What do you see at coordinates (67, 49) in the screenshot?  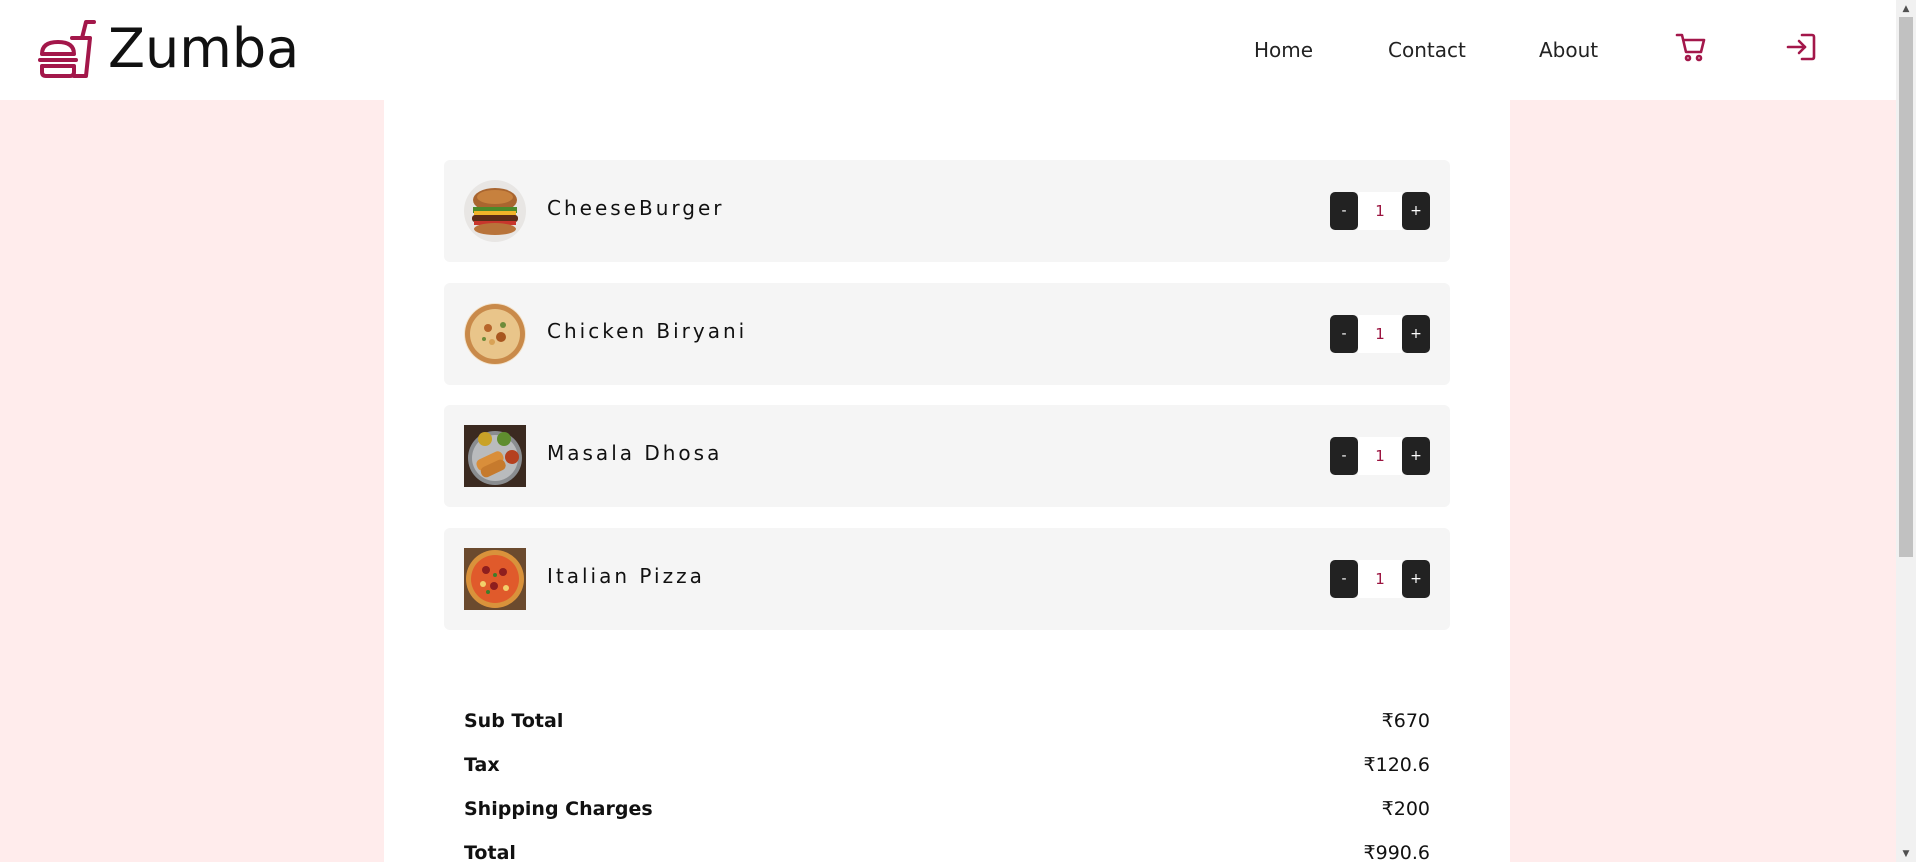 I see `food-combo-icon` at bounding box center [67, 49].